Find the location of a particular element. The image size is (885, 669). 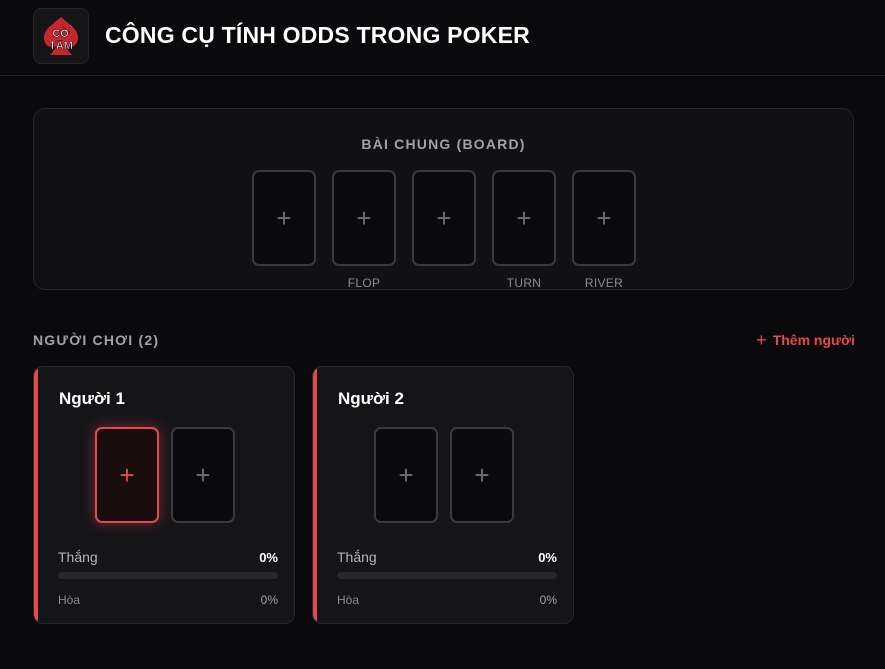

board-card-slot-3: + is located at coordinates (444, 218).